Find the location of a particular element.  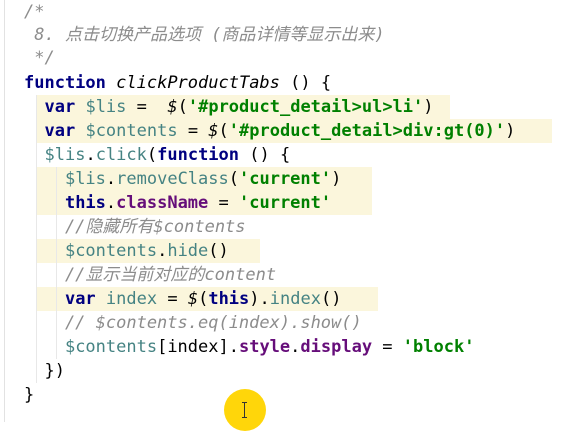

code-line: 8. 点击切换产品选项 (商品详情等显示出来) is located at coordinates (204, 35).